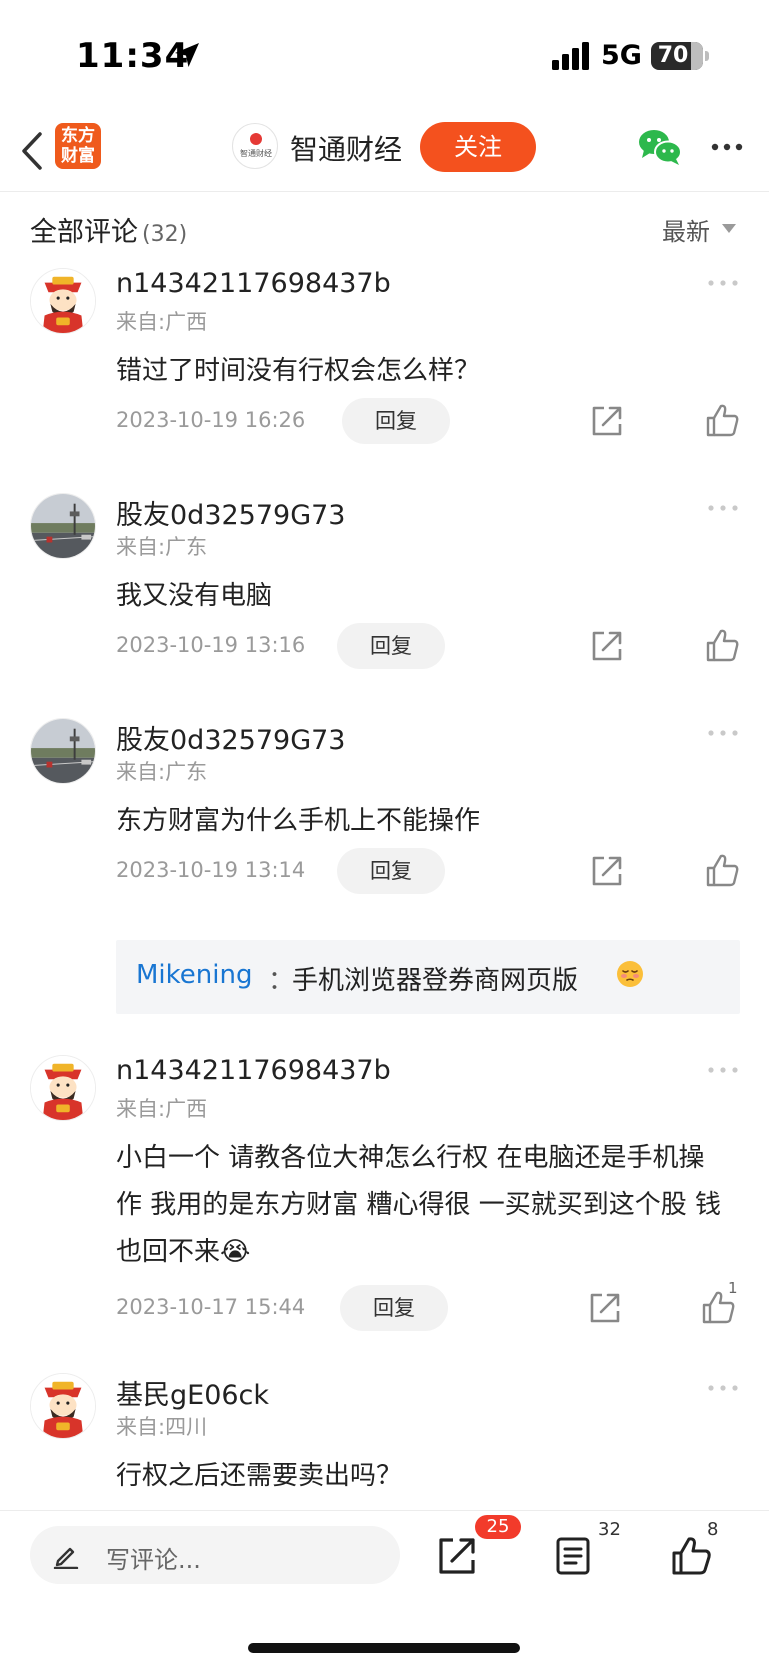 This screenshot has height=1665, width=769. What do you see at coordinates (707, 56) in the screenshot?
I see `battery-tip` at bounding box center [707, 56].